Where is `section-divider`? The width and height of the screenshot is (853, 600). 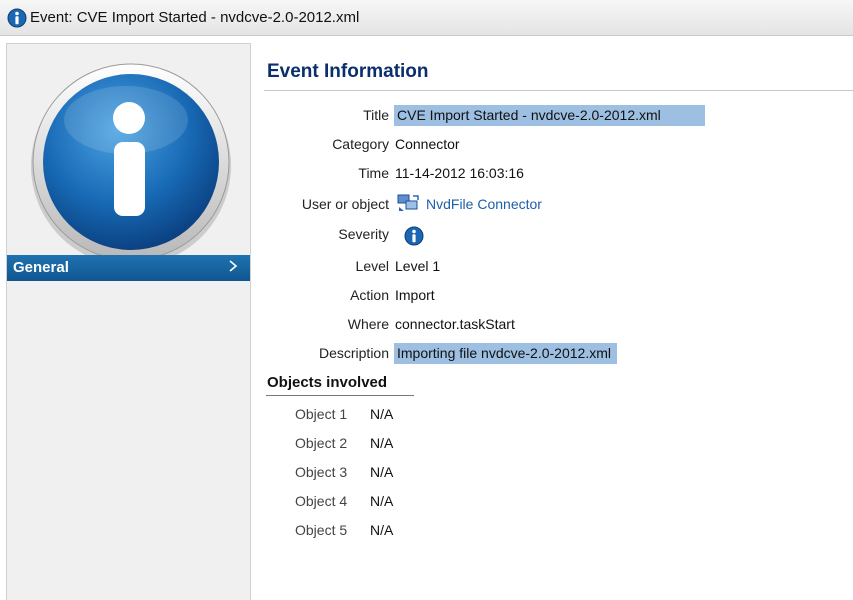 section-divider is located at coordinates (558, 90).